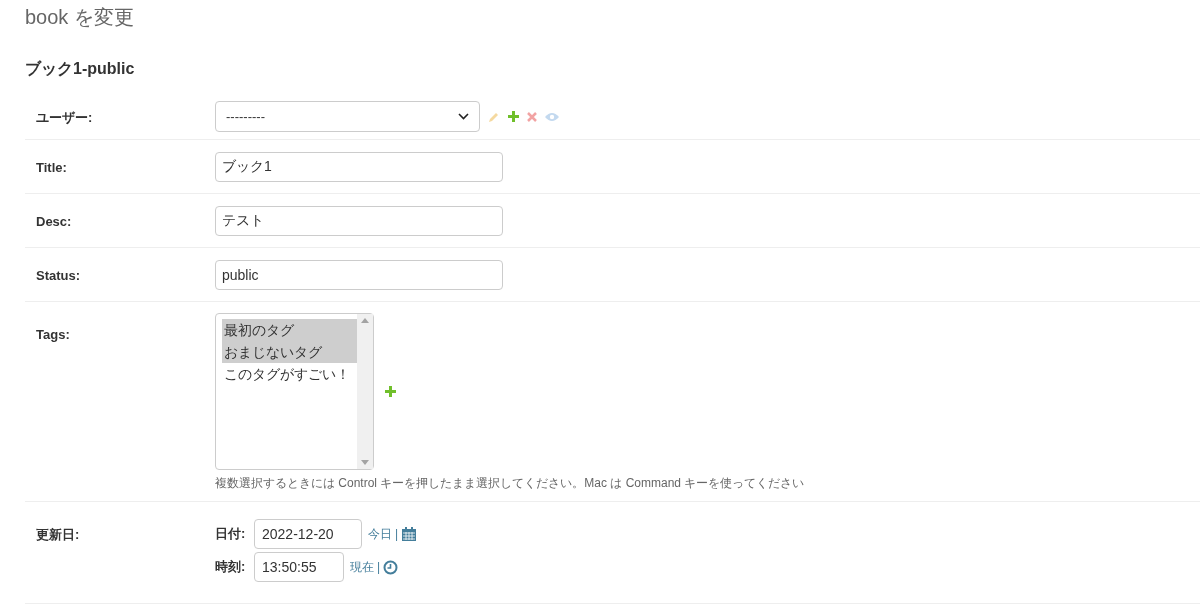 This screenshot has width=1200, height=604. What do you see at coordinates (532, 116) in the screenshot?
I see `delete-icon` at bounding box center [532, 116].